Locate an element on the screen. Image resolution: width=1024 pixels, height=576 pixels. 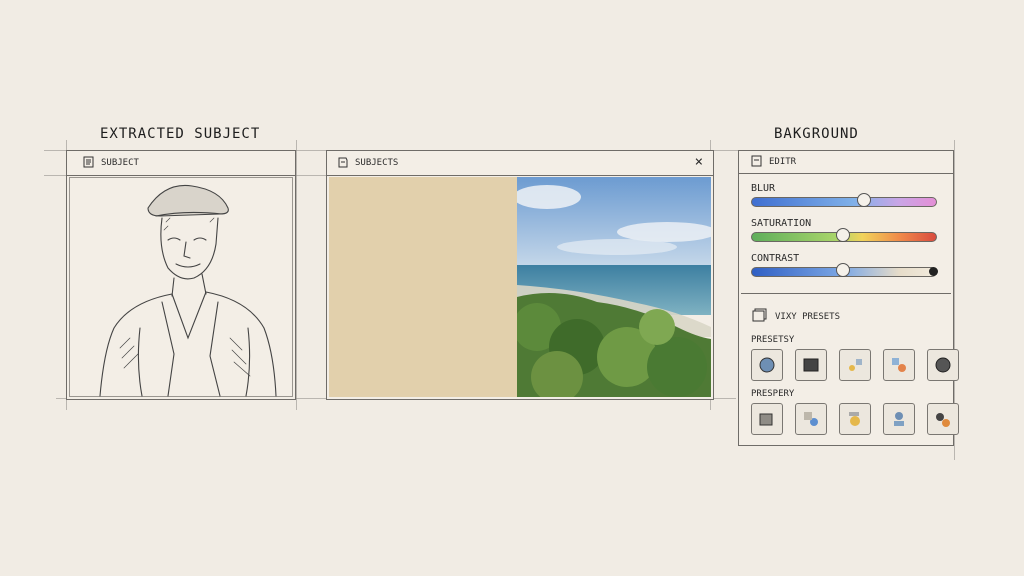
subject-panel: SUBJECT is located at coordinates (181, 275).